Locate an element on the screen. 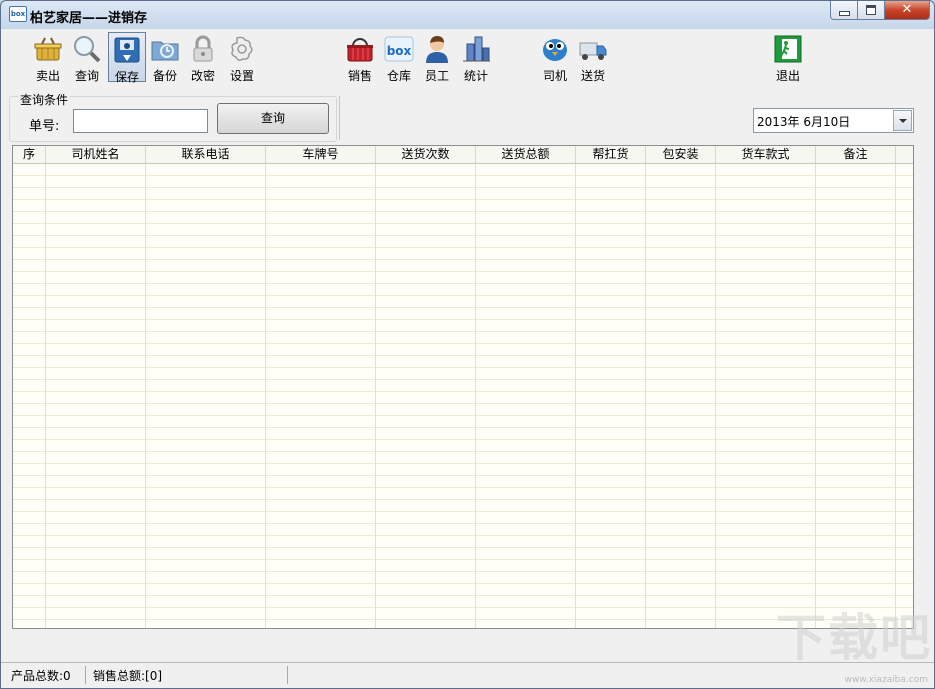 The width and height of the screenshot is (935, 689). employee-icon is located at coordinates (437, 49).